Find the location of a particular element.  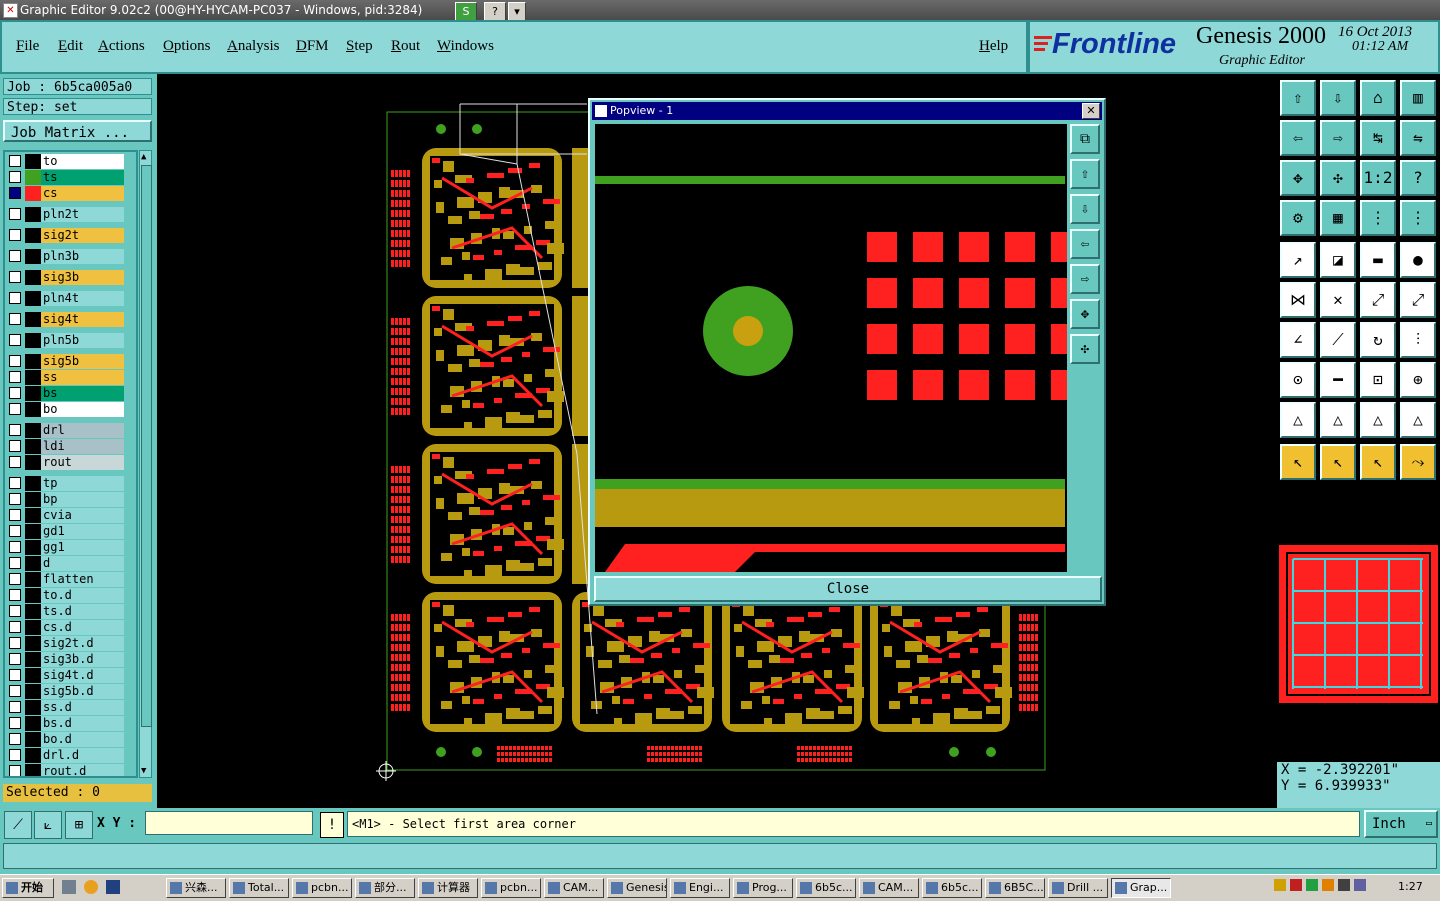

layer-row-bp: bp is located at coordinates (70, 499).